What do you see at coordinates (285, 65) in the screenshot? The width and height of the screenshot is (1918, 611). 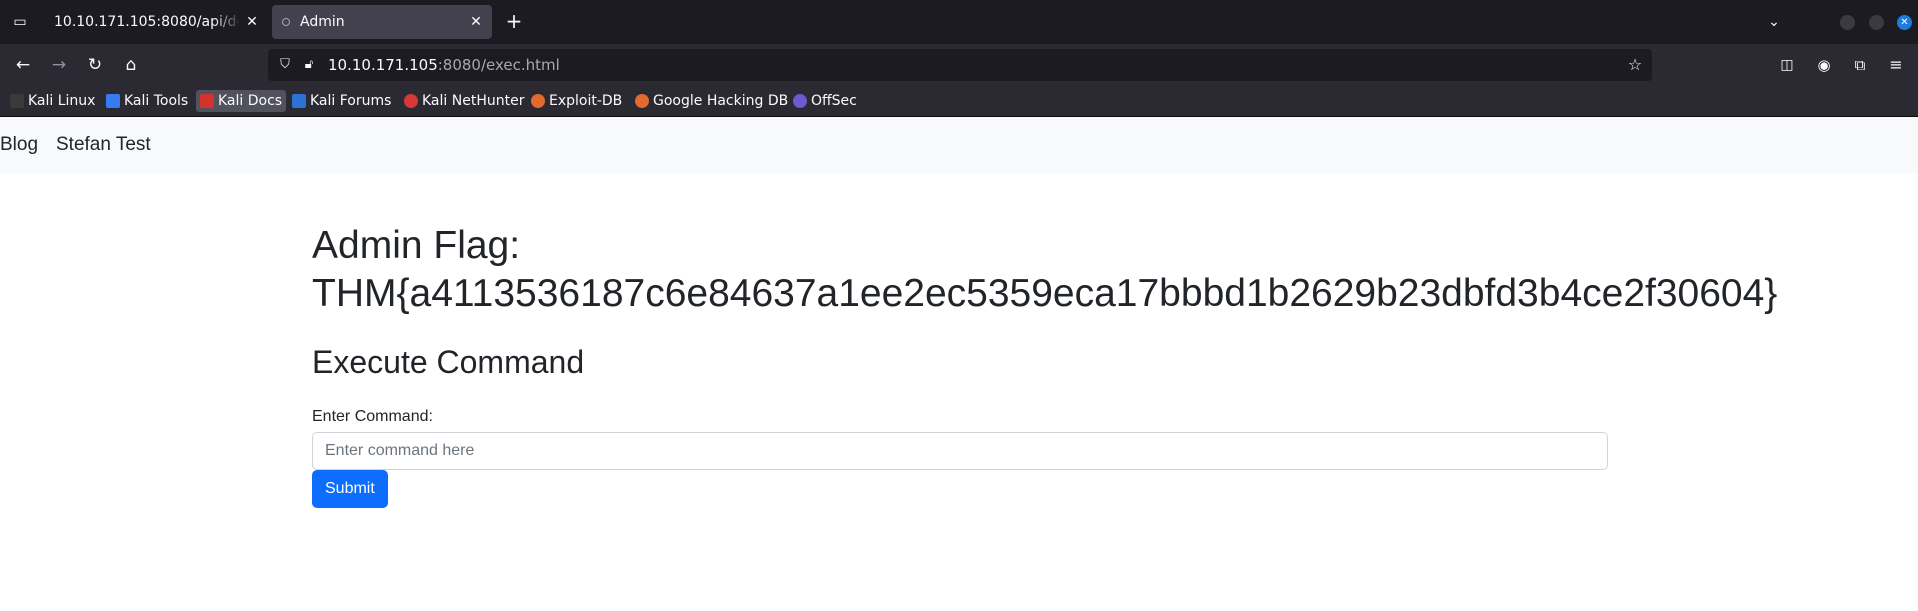 I see `shield-icon: ⛉` at bounding box center [285, 65].